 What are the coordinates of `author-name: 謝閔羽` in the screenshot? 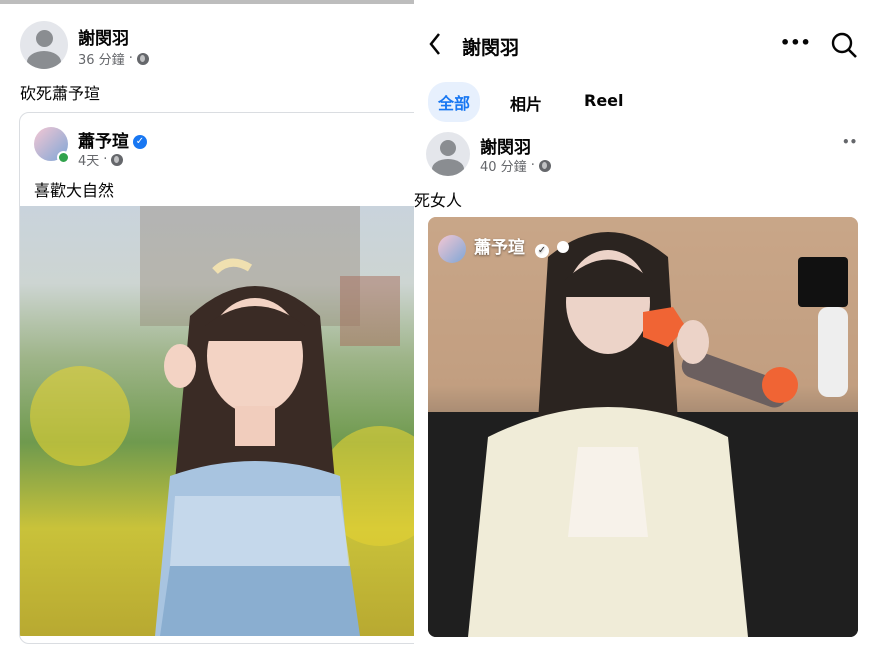 It's located at (103, 36).